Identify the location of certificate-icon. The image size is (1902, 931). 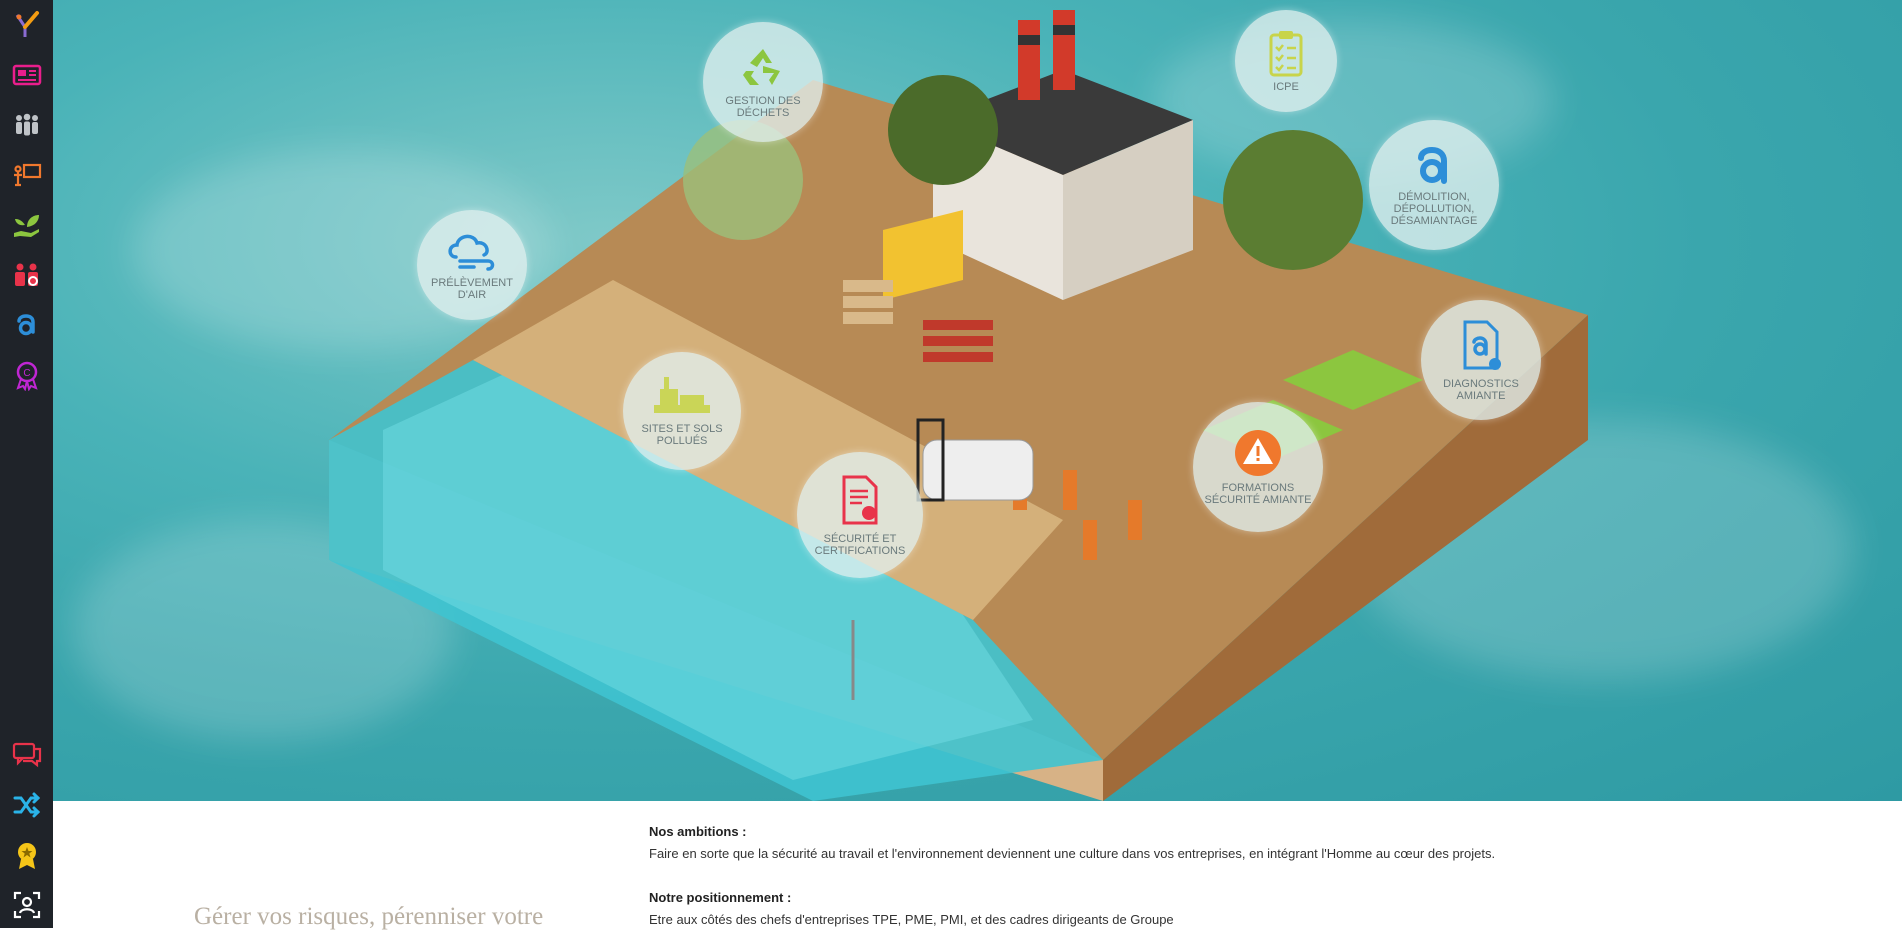
(860, 500).